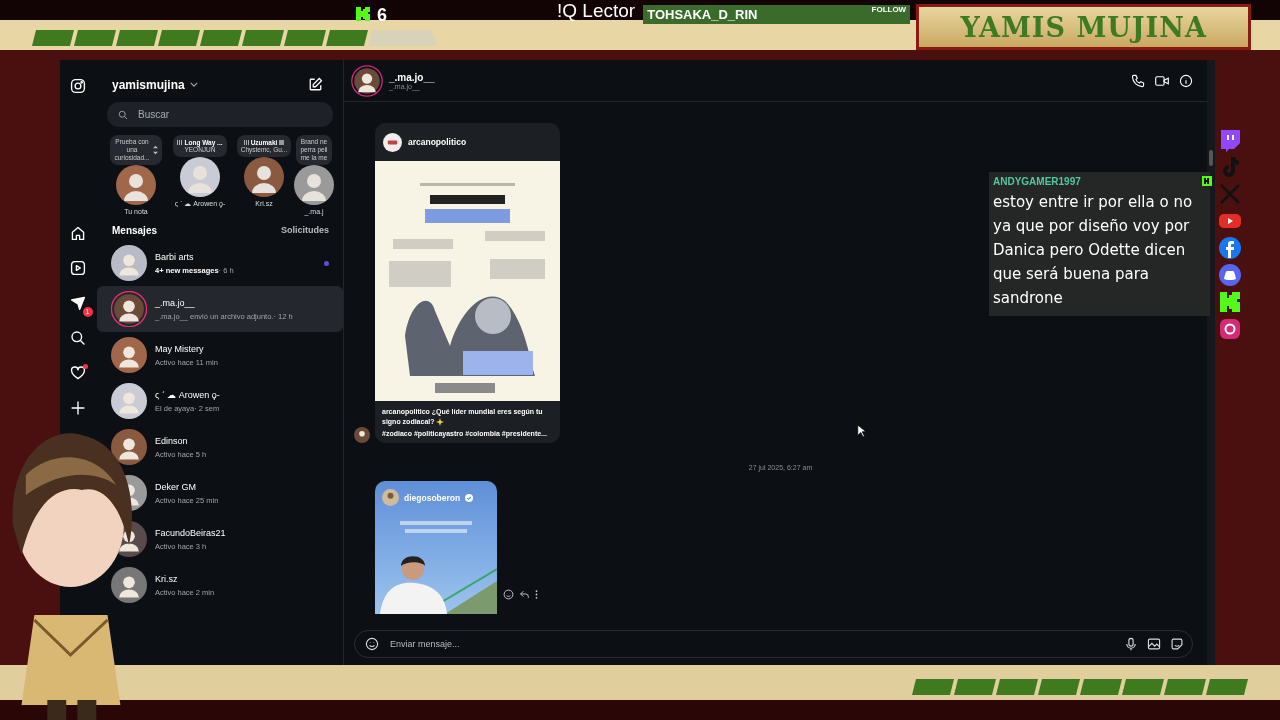  Describe the element at coordinates (1037, 181) in the screenshot. I see `chat-username: ANDYGAMER1997` at that location.